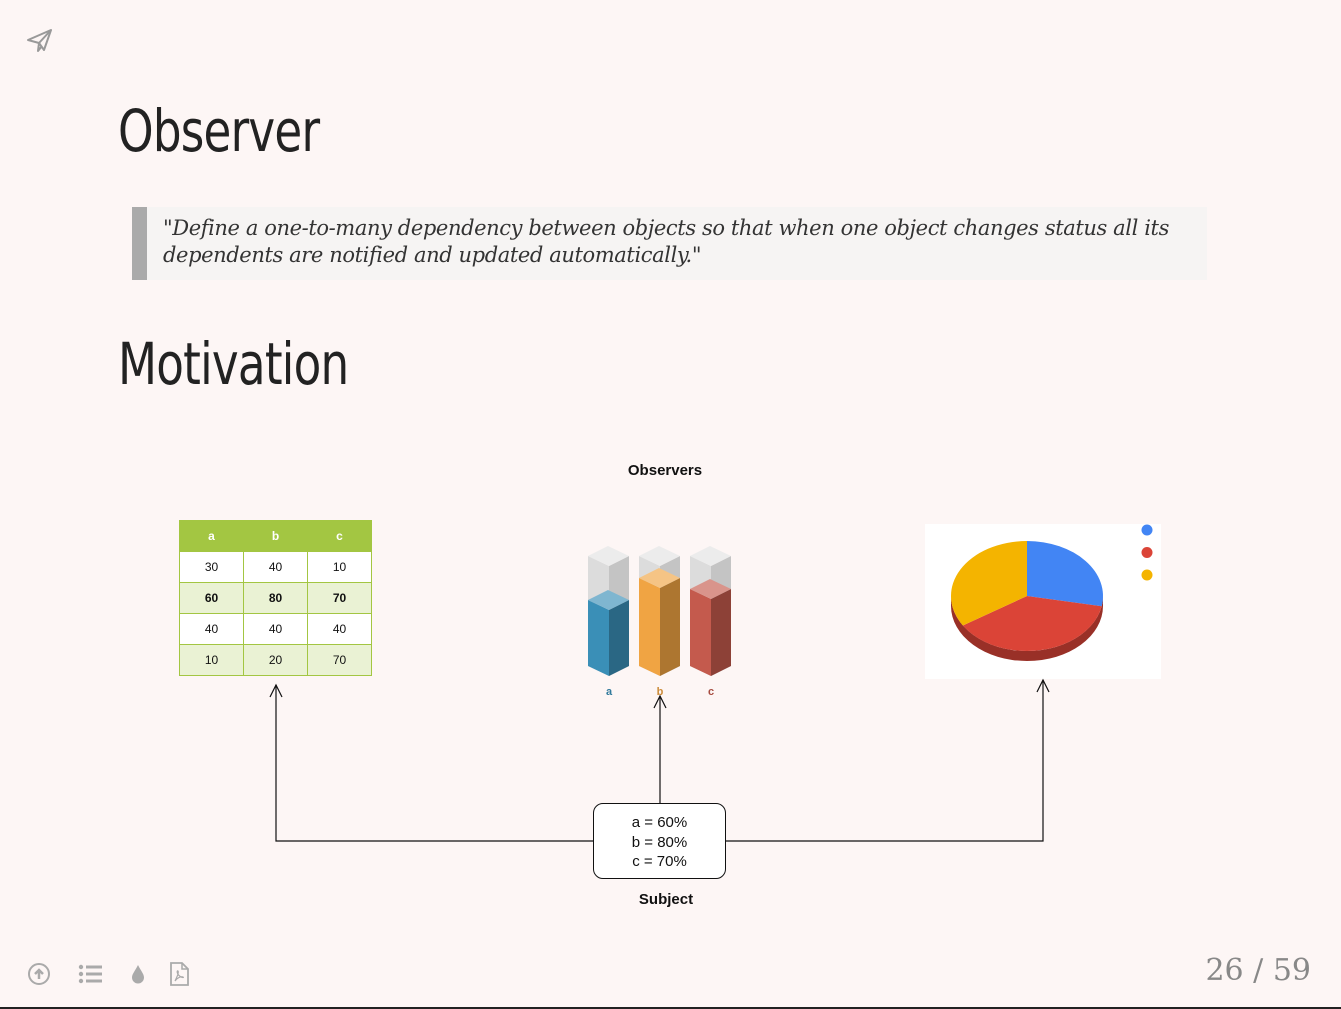 This screenshot has width=1341, height=1009. I want to click on list-icon, so click(90, 974).